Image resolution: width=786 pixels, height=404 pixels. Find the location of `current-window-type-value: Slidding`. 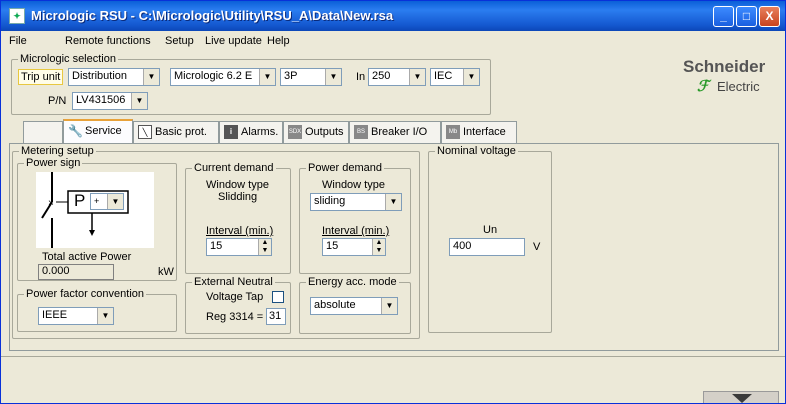

current-window-type-value: Slidding is located at coordinates (238, 197).